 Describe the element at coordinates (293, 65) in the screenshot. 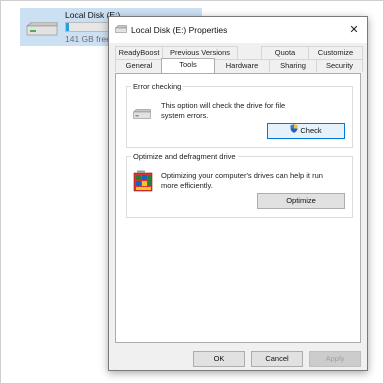

I see `tab-sharing: Sharing` at that location.